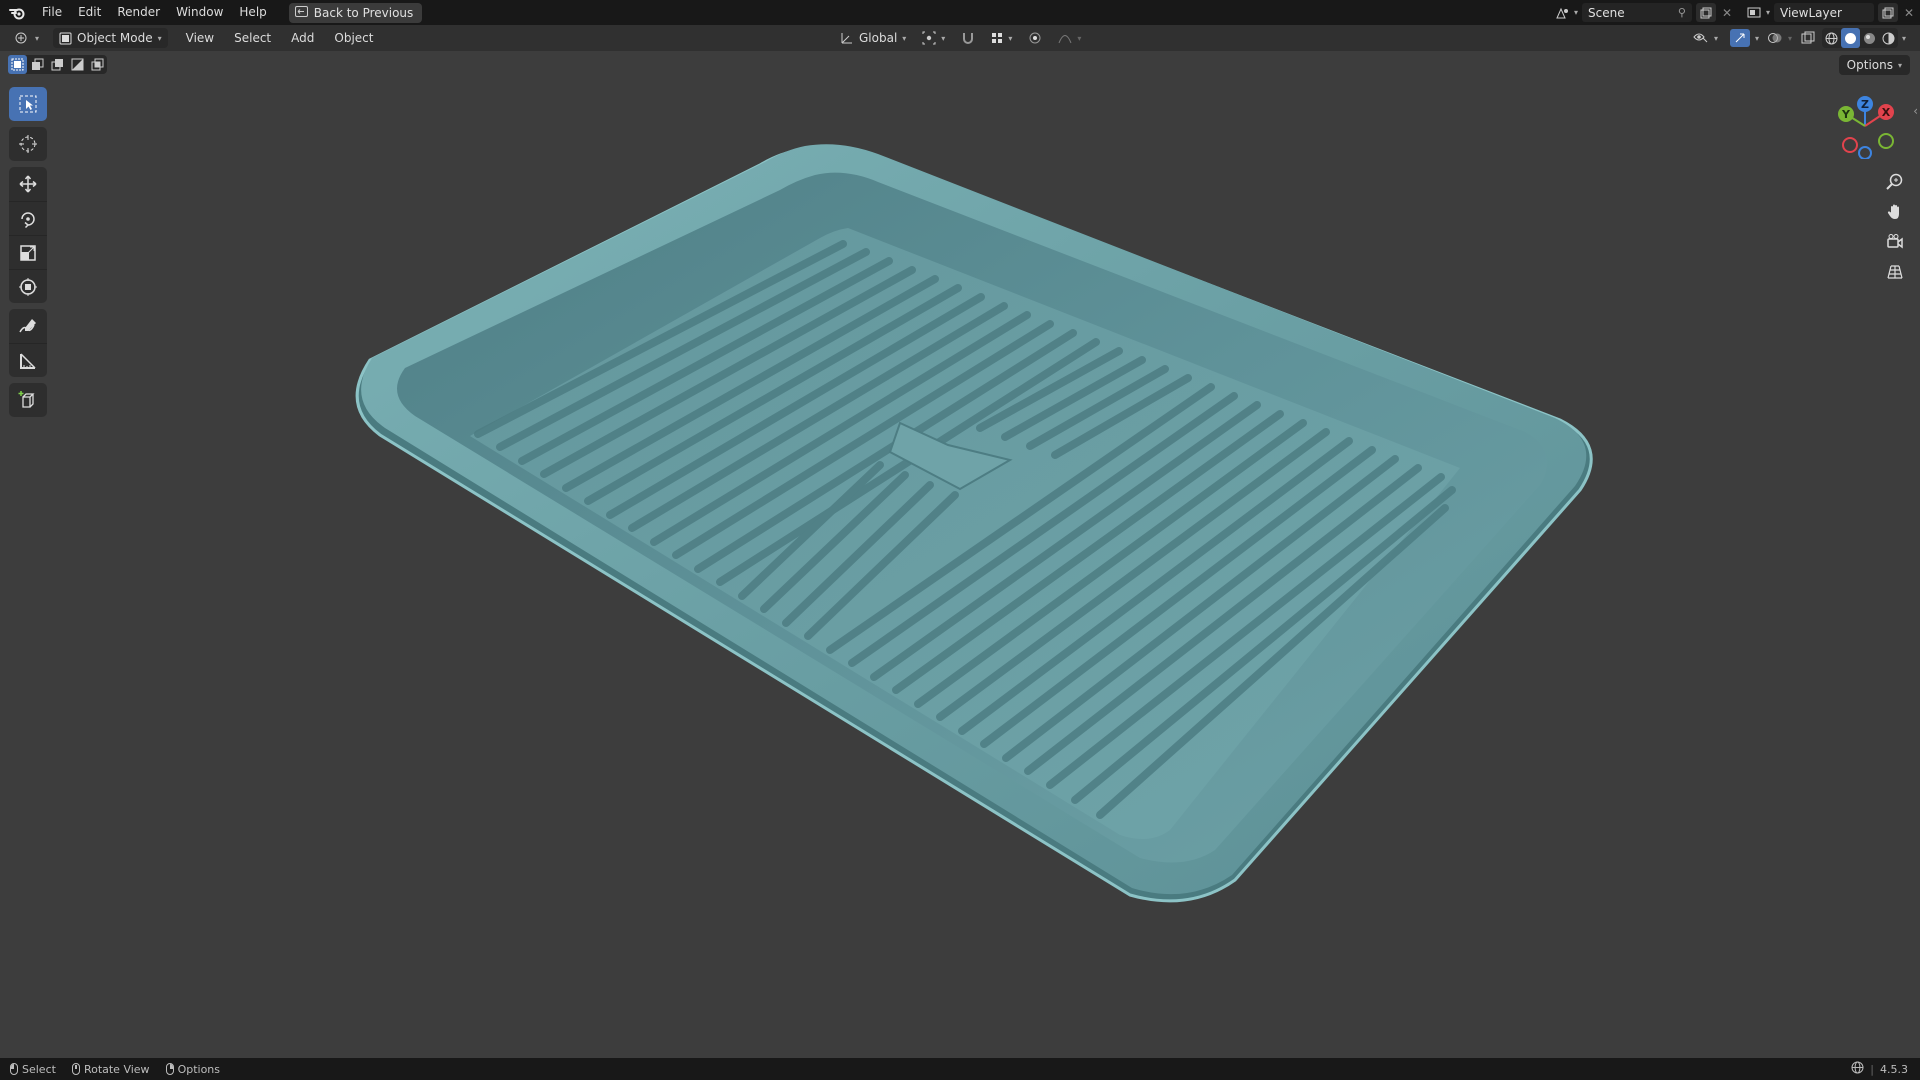 The image size is (1920, 1080). Describe the element at coordinates (933, 38) in the screenshot. I see `pivot-point-dropdown: ▾` at that location.